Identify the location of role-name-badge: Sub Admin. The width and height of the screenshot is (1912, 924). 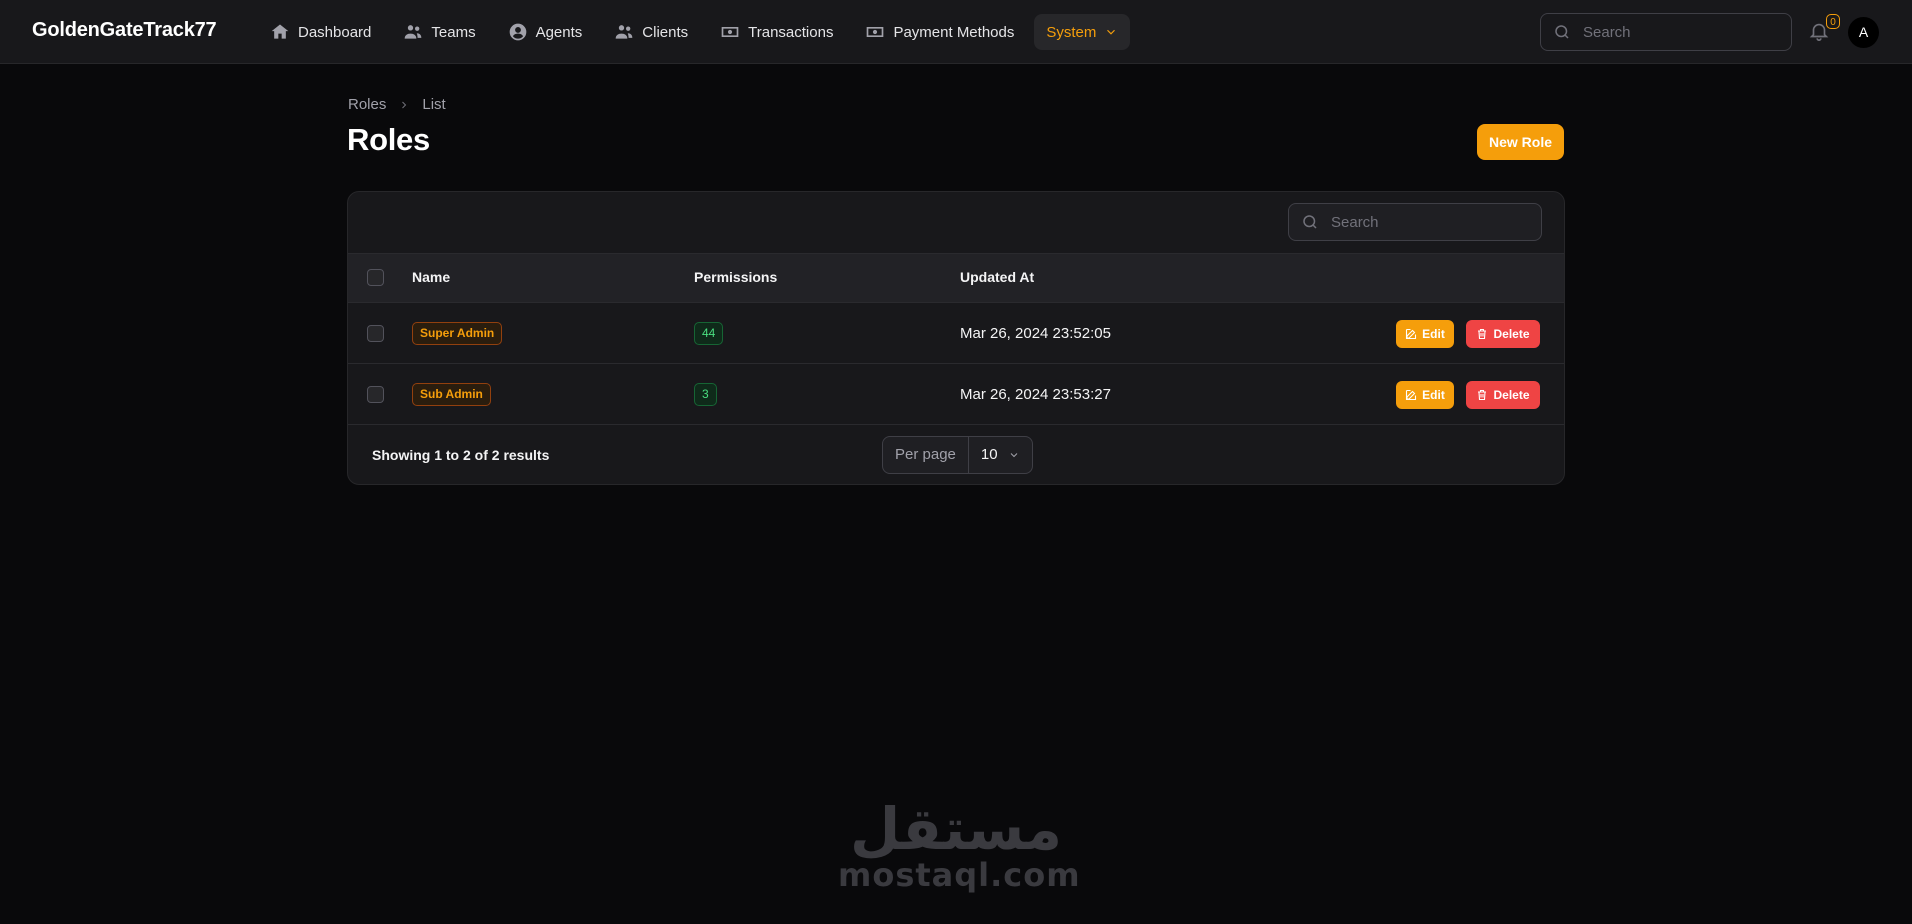
(451, 394).